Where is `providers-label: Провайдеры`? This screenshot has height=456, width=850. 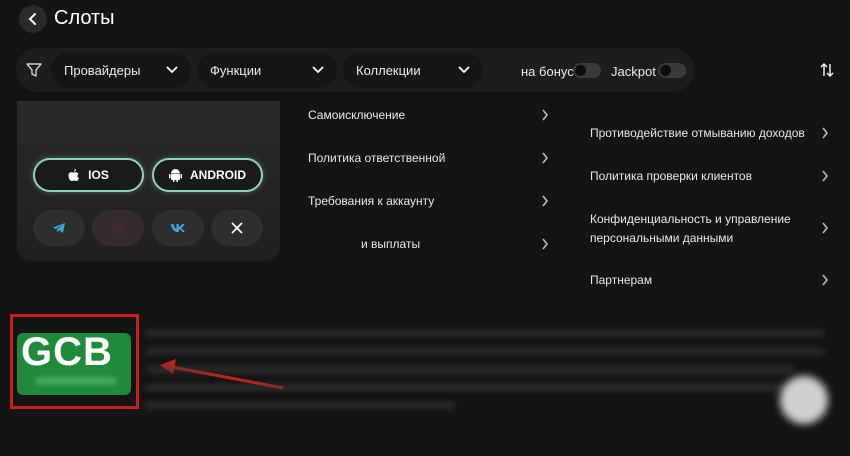 providers-label: Провайдеры is located at coordinates (102, 70).